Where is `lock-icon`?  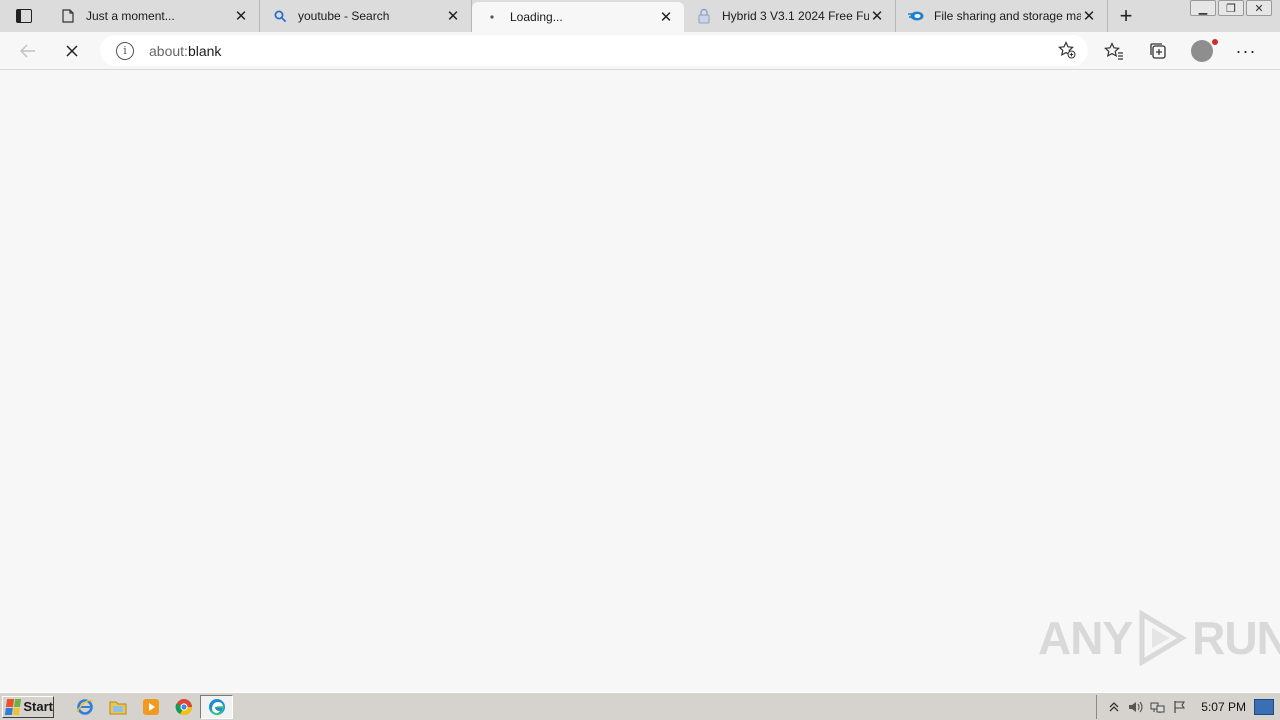 lock-icon is located at coordinates (704, 16).